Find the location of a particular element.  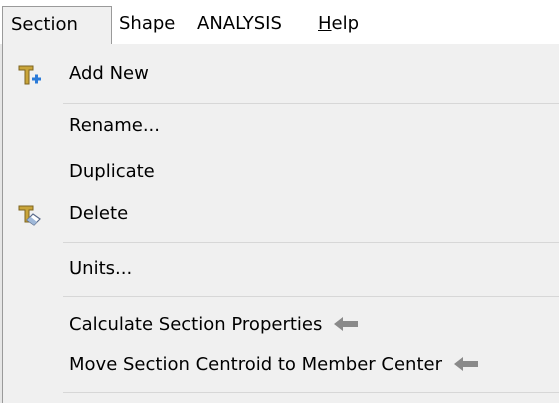

menu-analysis: ANALYSIS is located at coordinates (239, 25).